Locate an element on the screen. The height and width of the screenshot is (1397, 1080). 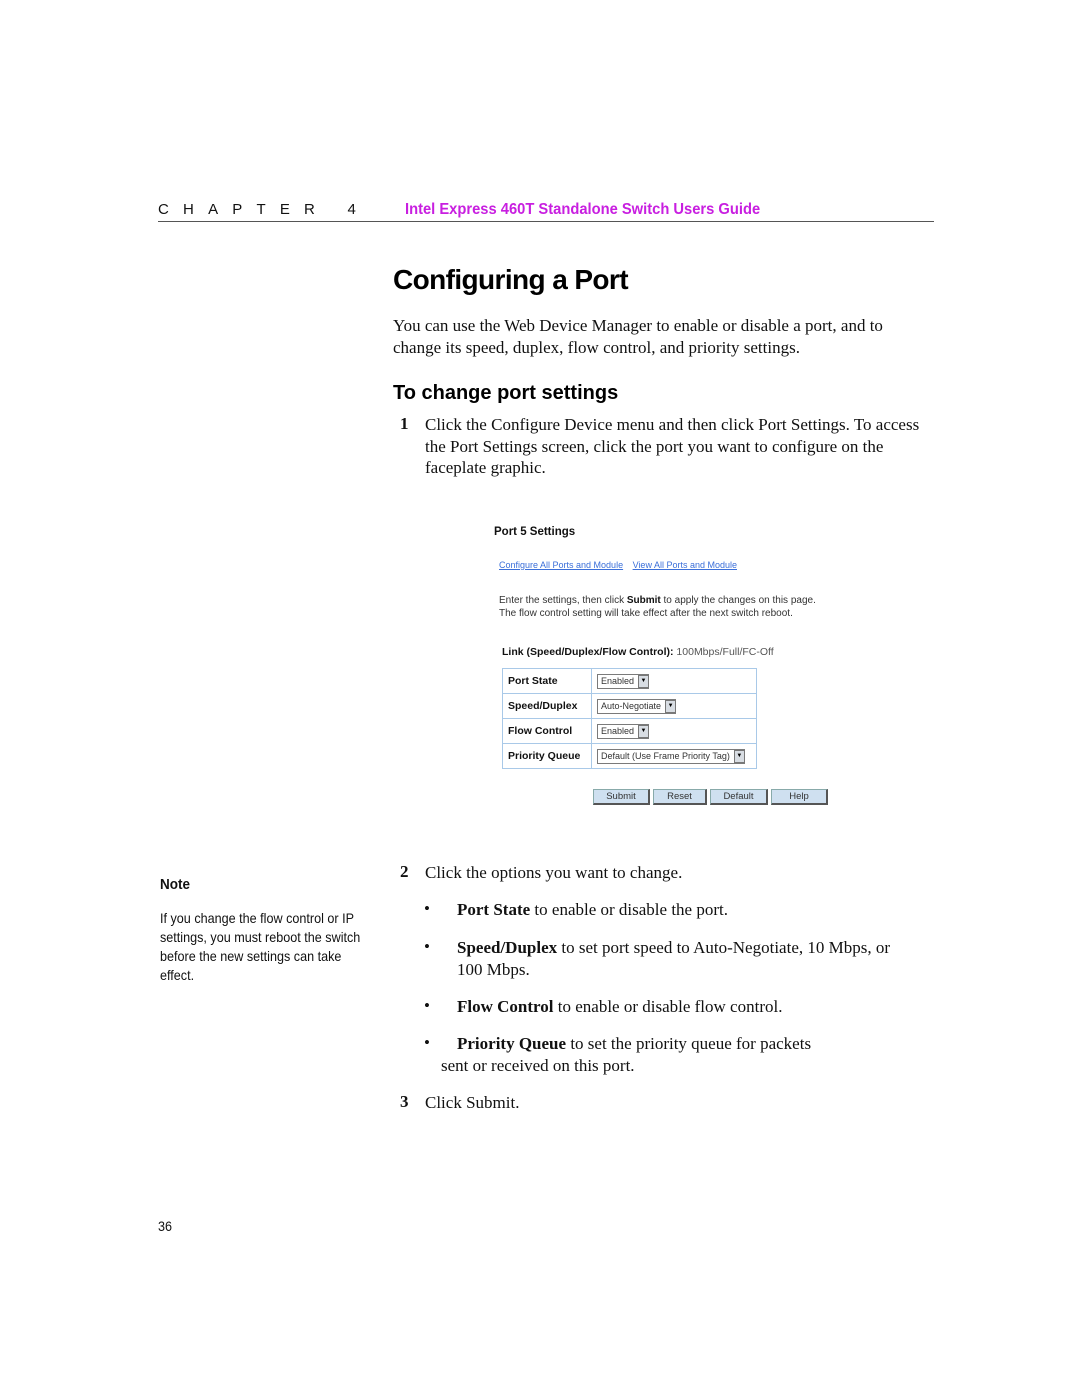
flow-control-select: Enabled ▼ is located at coordinates (623, 731).